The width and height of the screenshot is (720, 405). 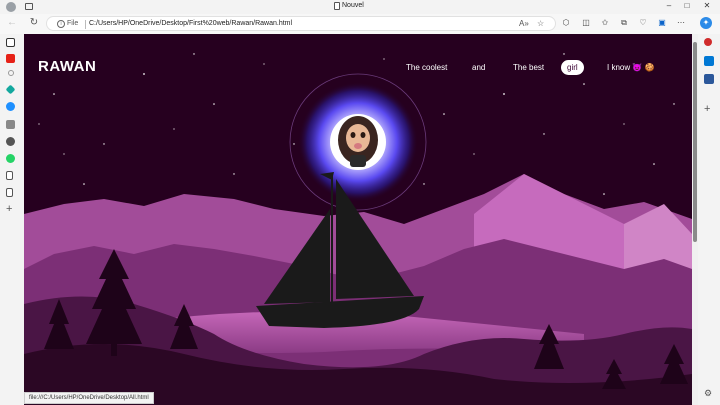 I want to click on right-sidebar: + ⚙, so click(x=709, y=219).